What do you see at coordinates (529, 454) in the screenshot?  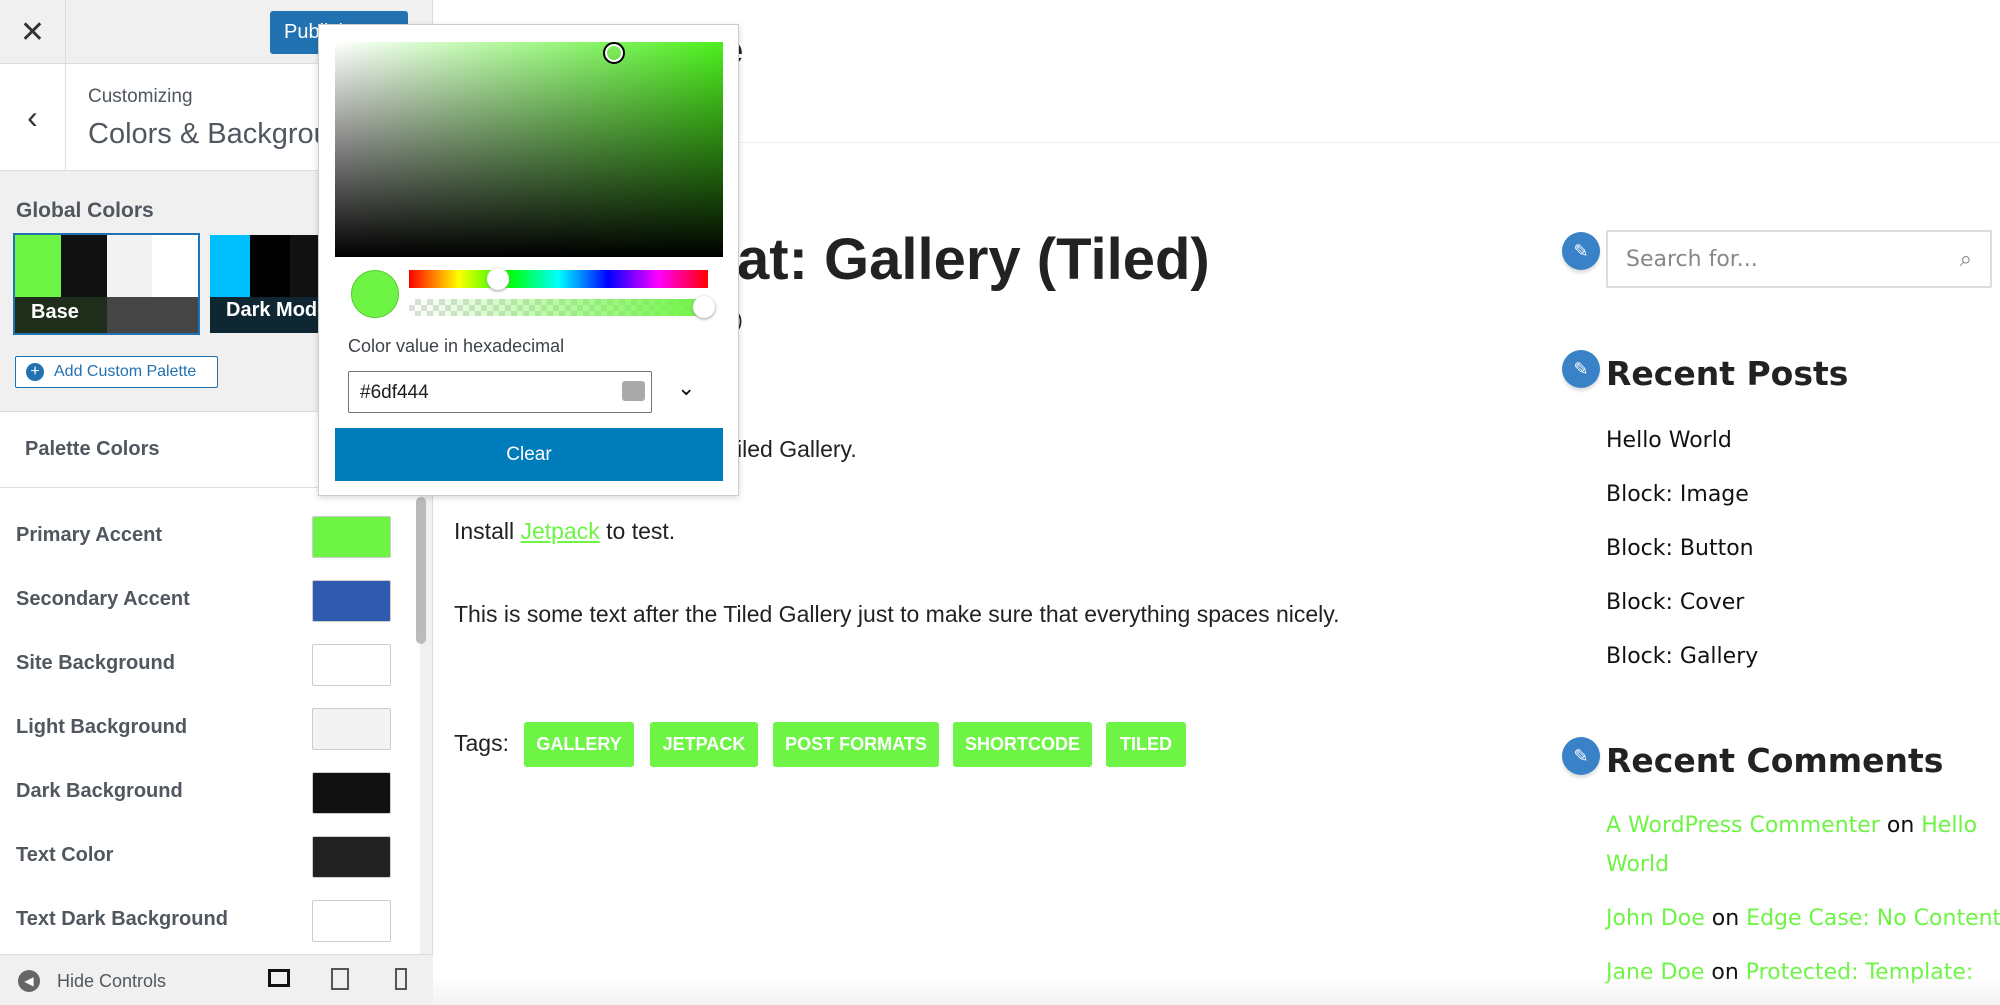 I see `clear-button: Clear` at bounding box center [529, 454].